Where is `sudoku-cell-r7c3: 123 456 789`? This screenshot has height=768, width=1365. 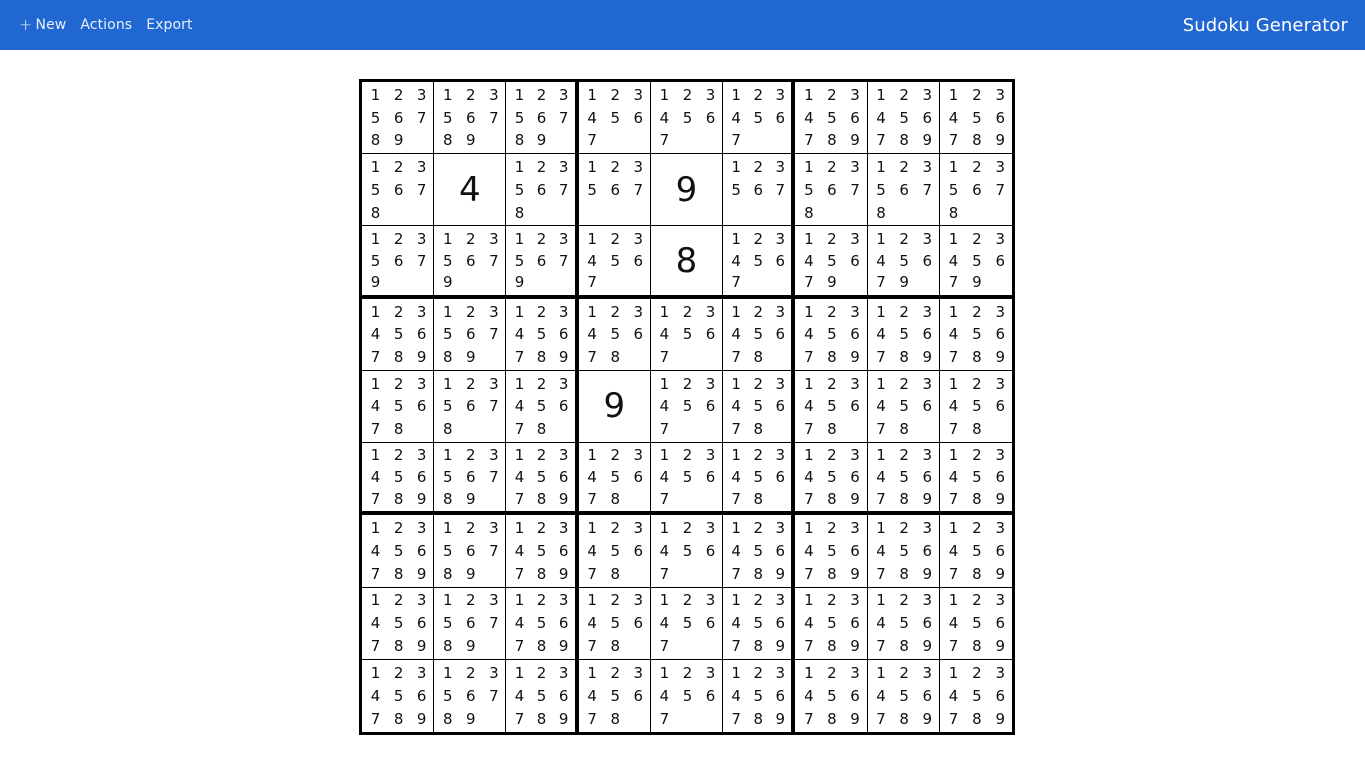
sudoku-cell-r7c3: 123 456 789 is located at coordinates (542, 551).